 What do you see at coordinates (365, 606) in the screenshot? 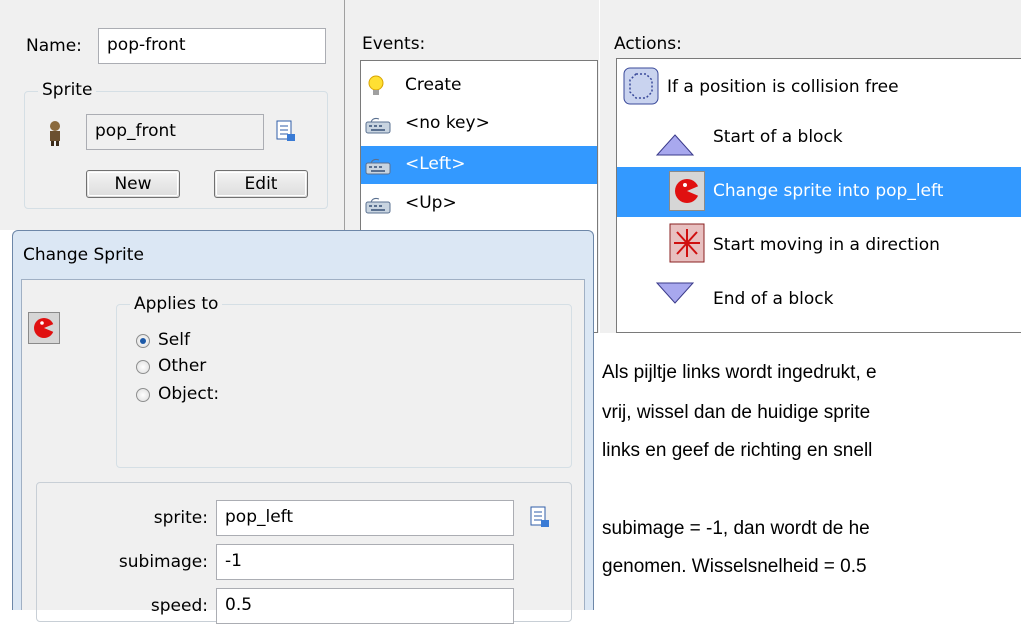
I see `speed-param-input: 0.5` at bounding box center [365, 606].